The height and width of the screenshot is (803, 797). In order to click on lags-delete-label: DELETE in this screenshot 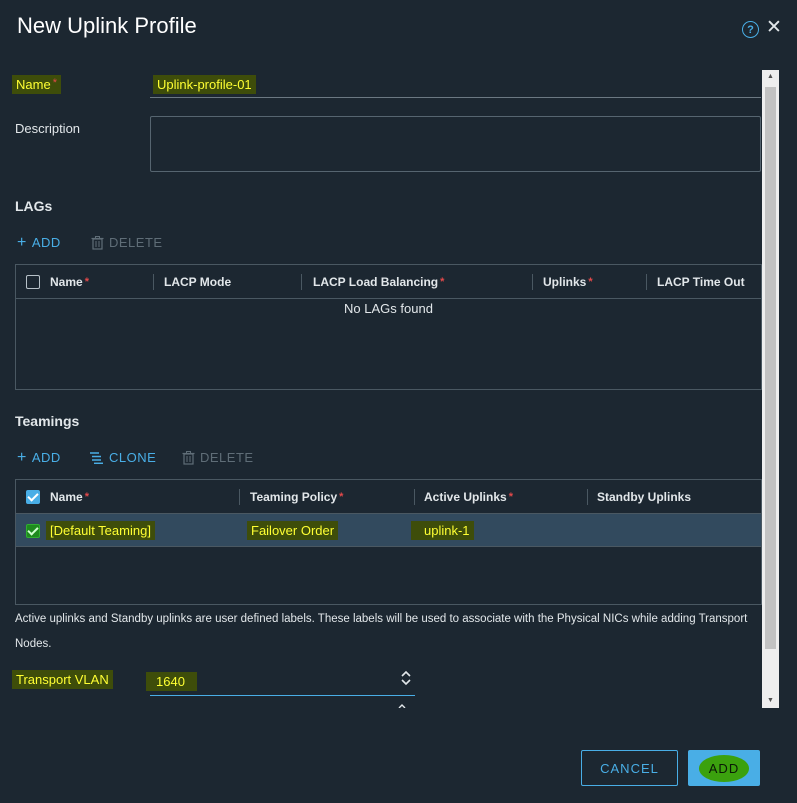, I will do `click(136, 242)`.